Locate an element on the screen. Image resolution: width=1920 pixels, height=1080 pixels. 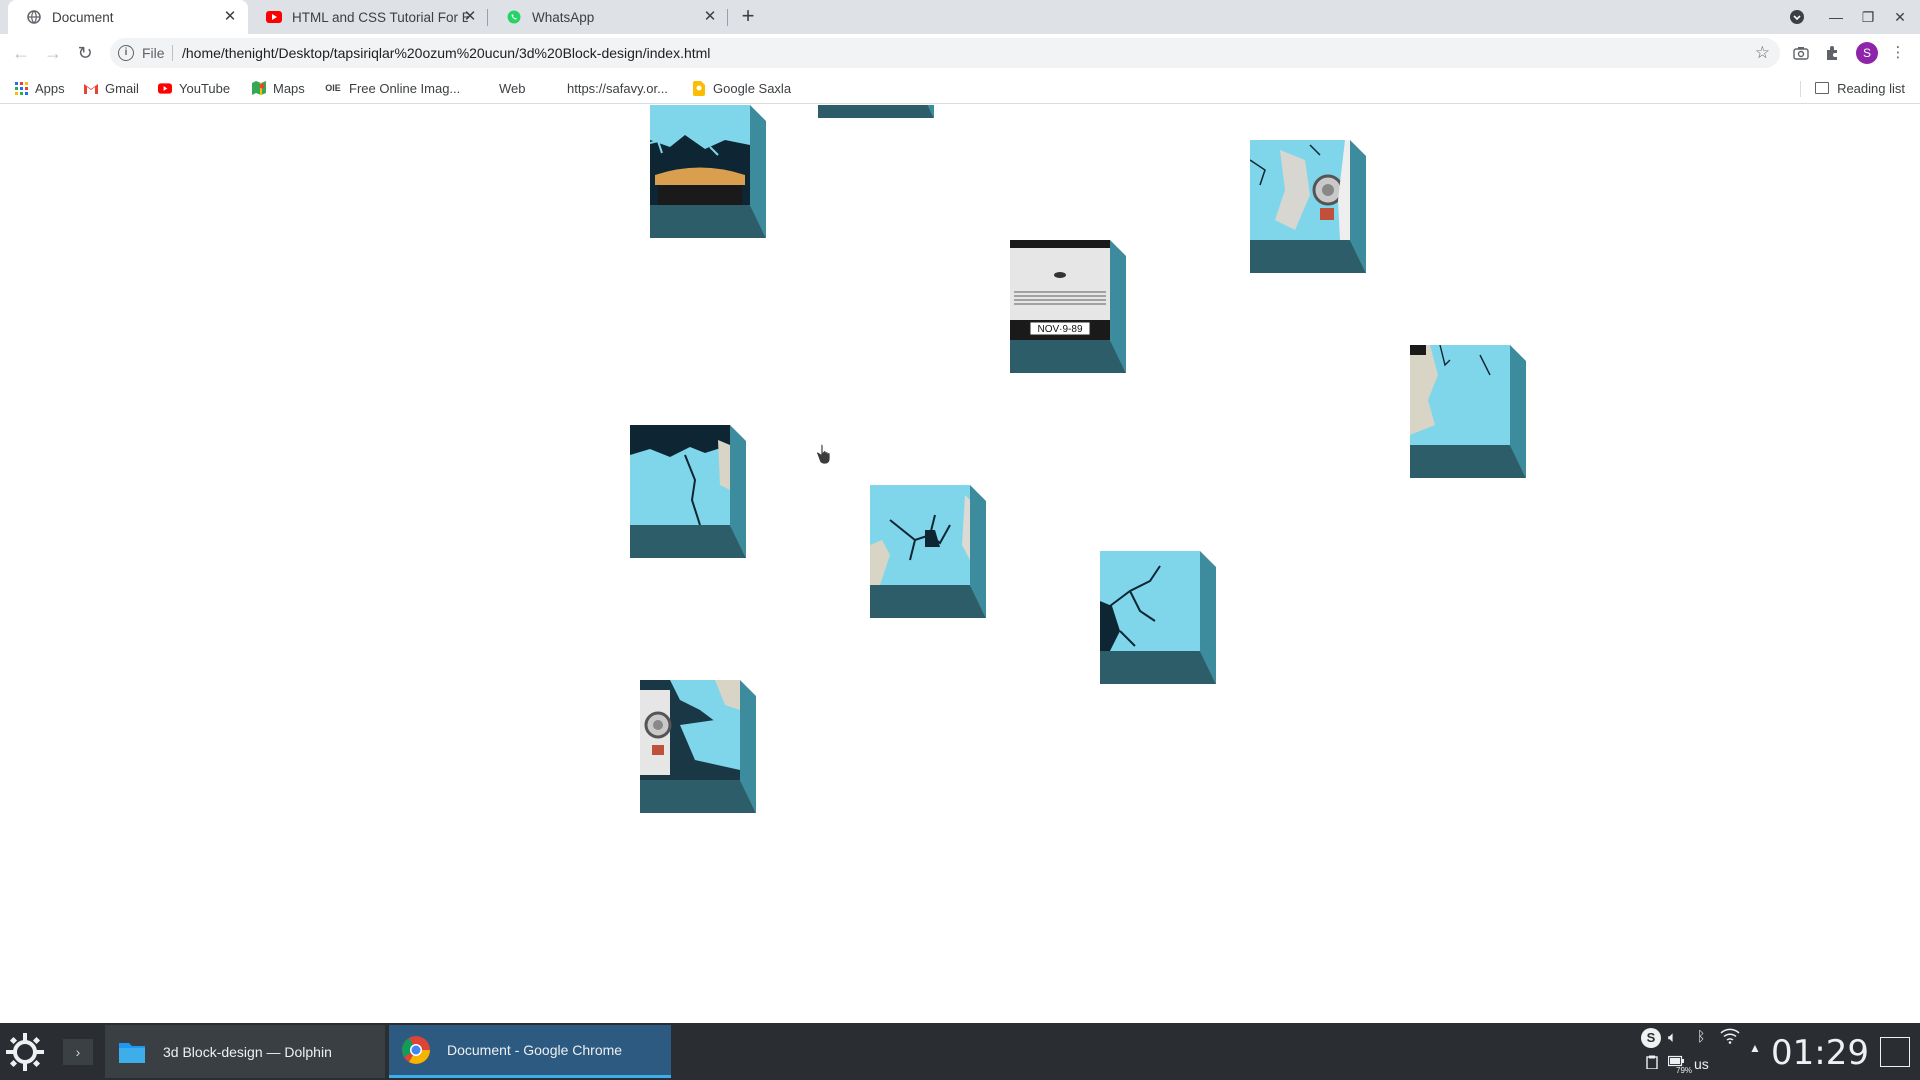
reading-list-label: Reading list is located at coordinates (1871, 88).